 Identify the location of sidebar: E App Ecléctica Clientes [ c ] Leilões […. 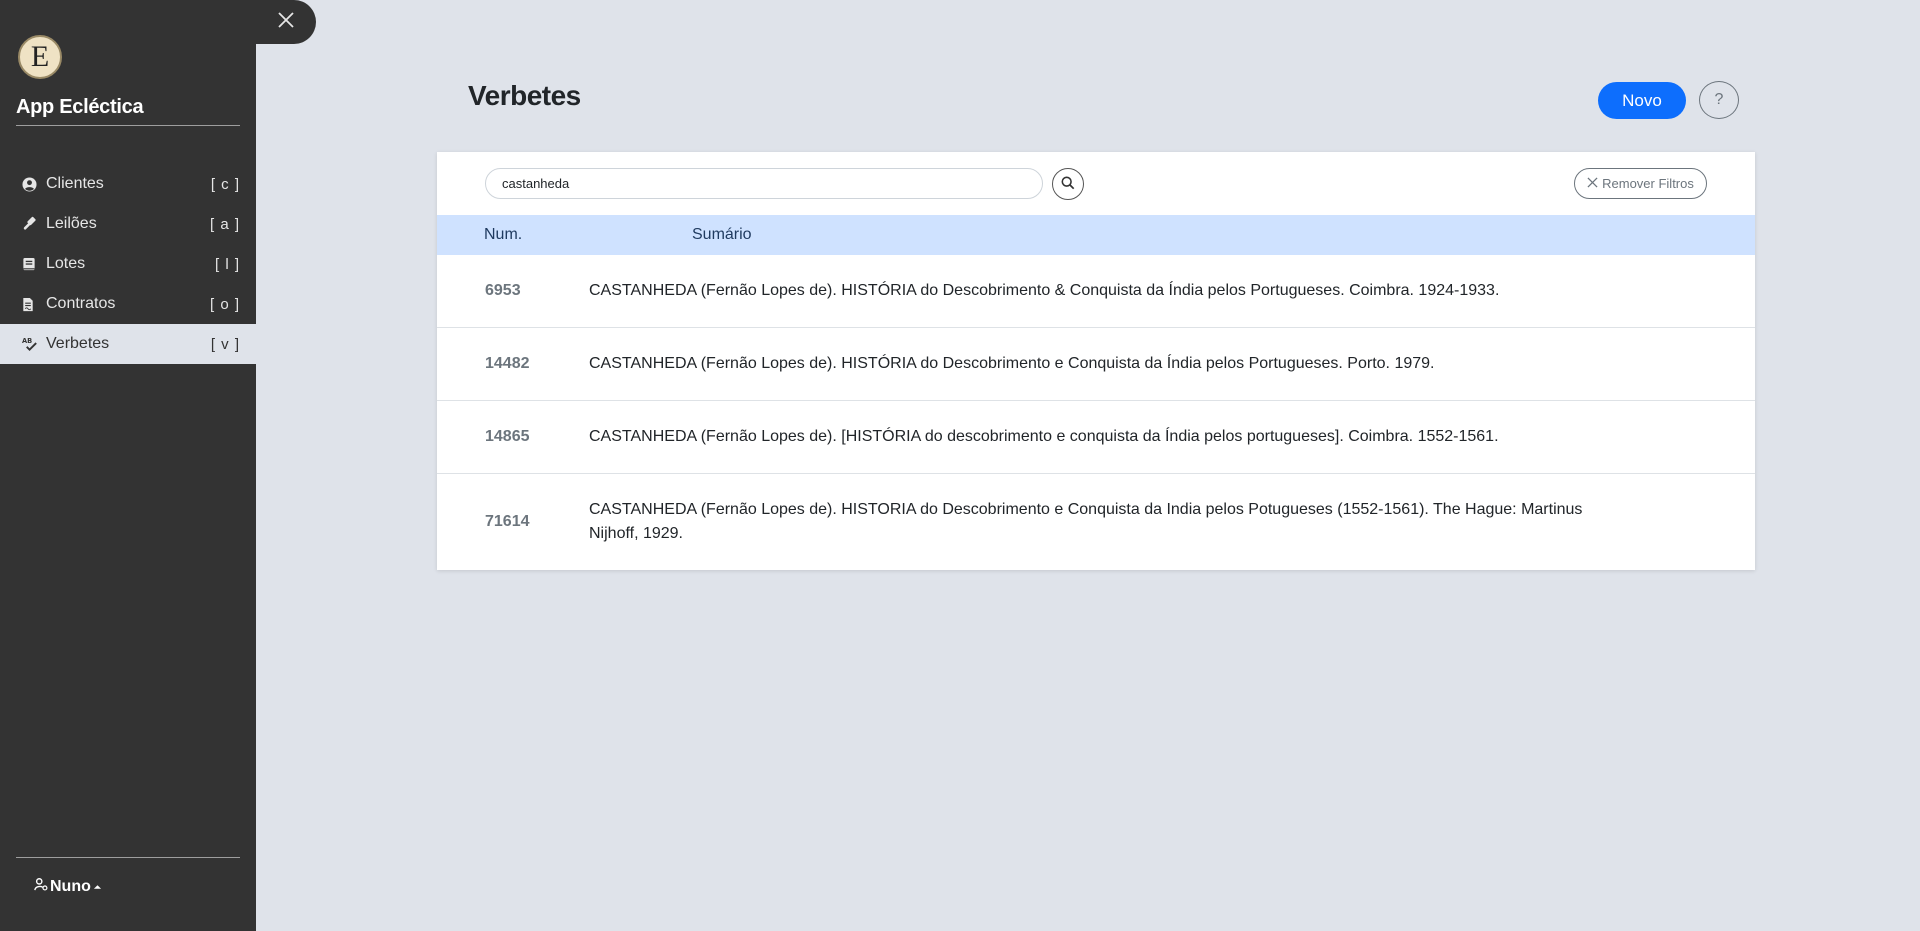
(128, 465).